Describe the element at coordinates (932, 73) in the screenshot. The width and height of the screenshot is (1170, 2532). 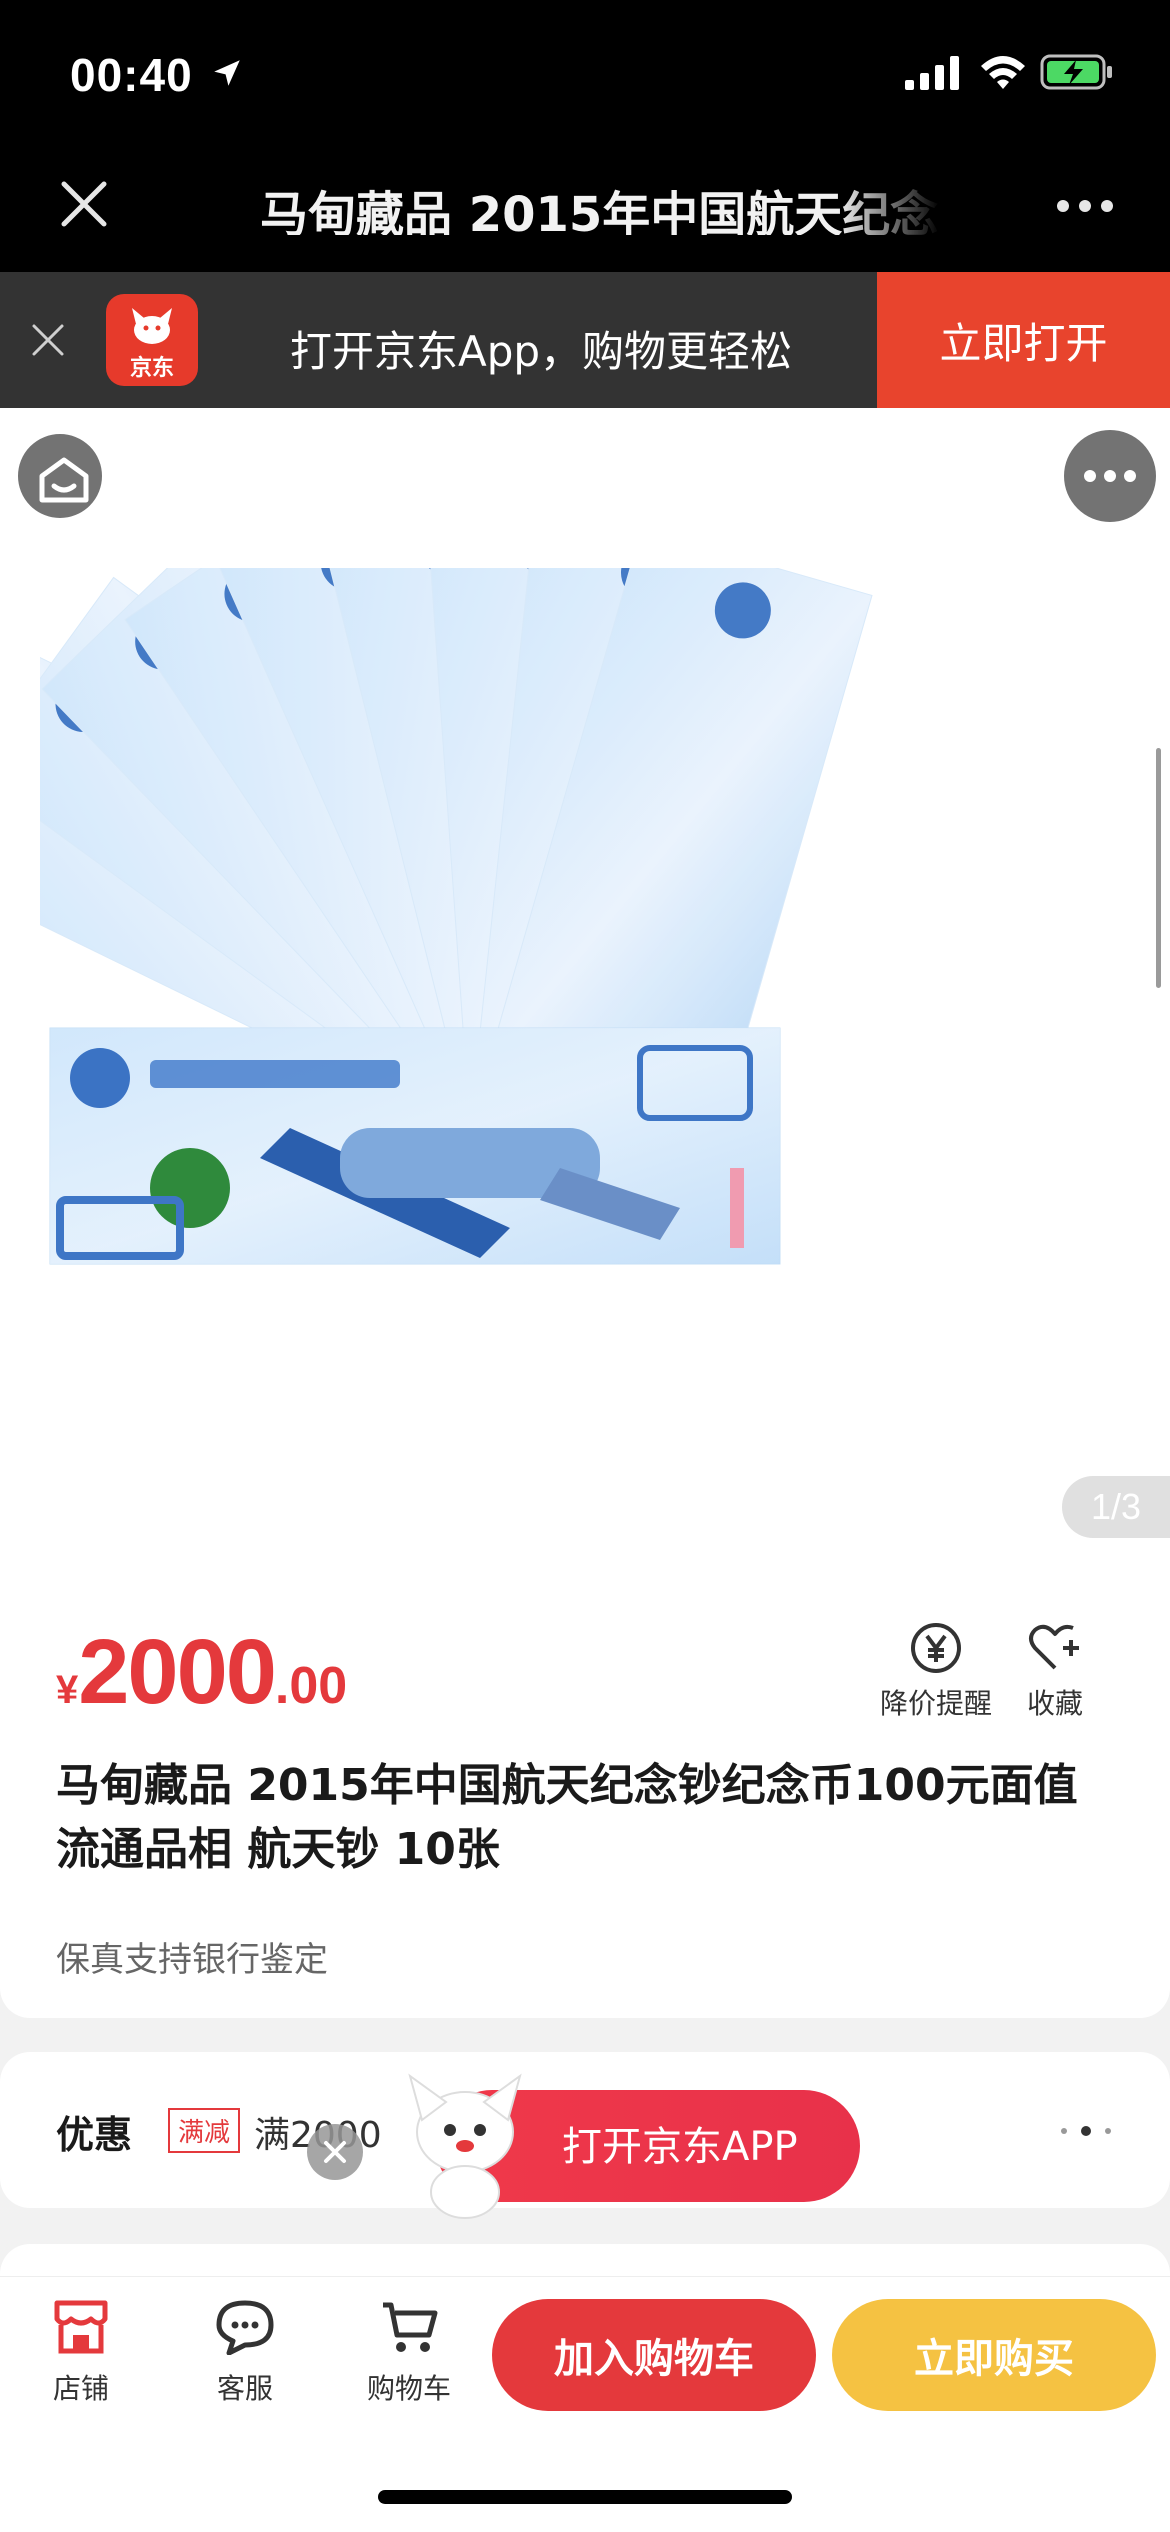
I see `signal-icon` at that location.